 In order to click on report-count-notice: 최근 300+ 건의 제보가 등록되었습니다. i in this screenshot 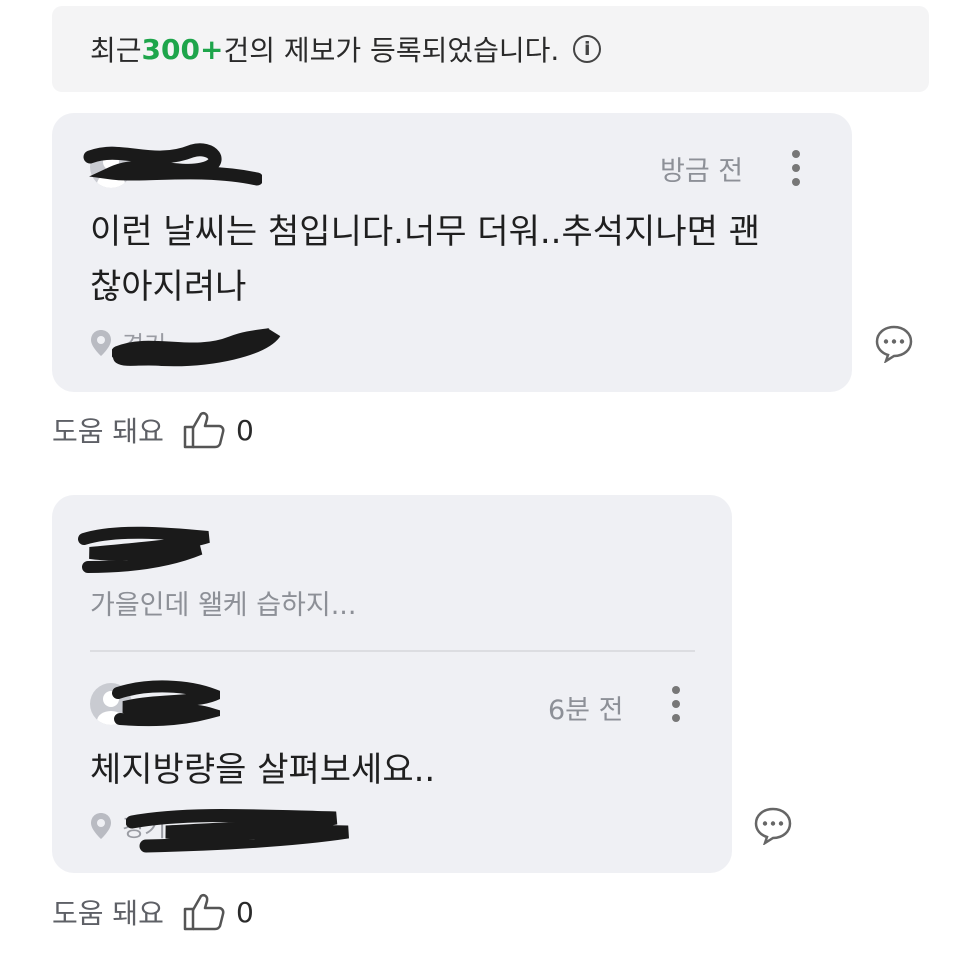, I will do `click(490, 49)`.